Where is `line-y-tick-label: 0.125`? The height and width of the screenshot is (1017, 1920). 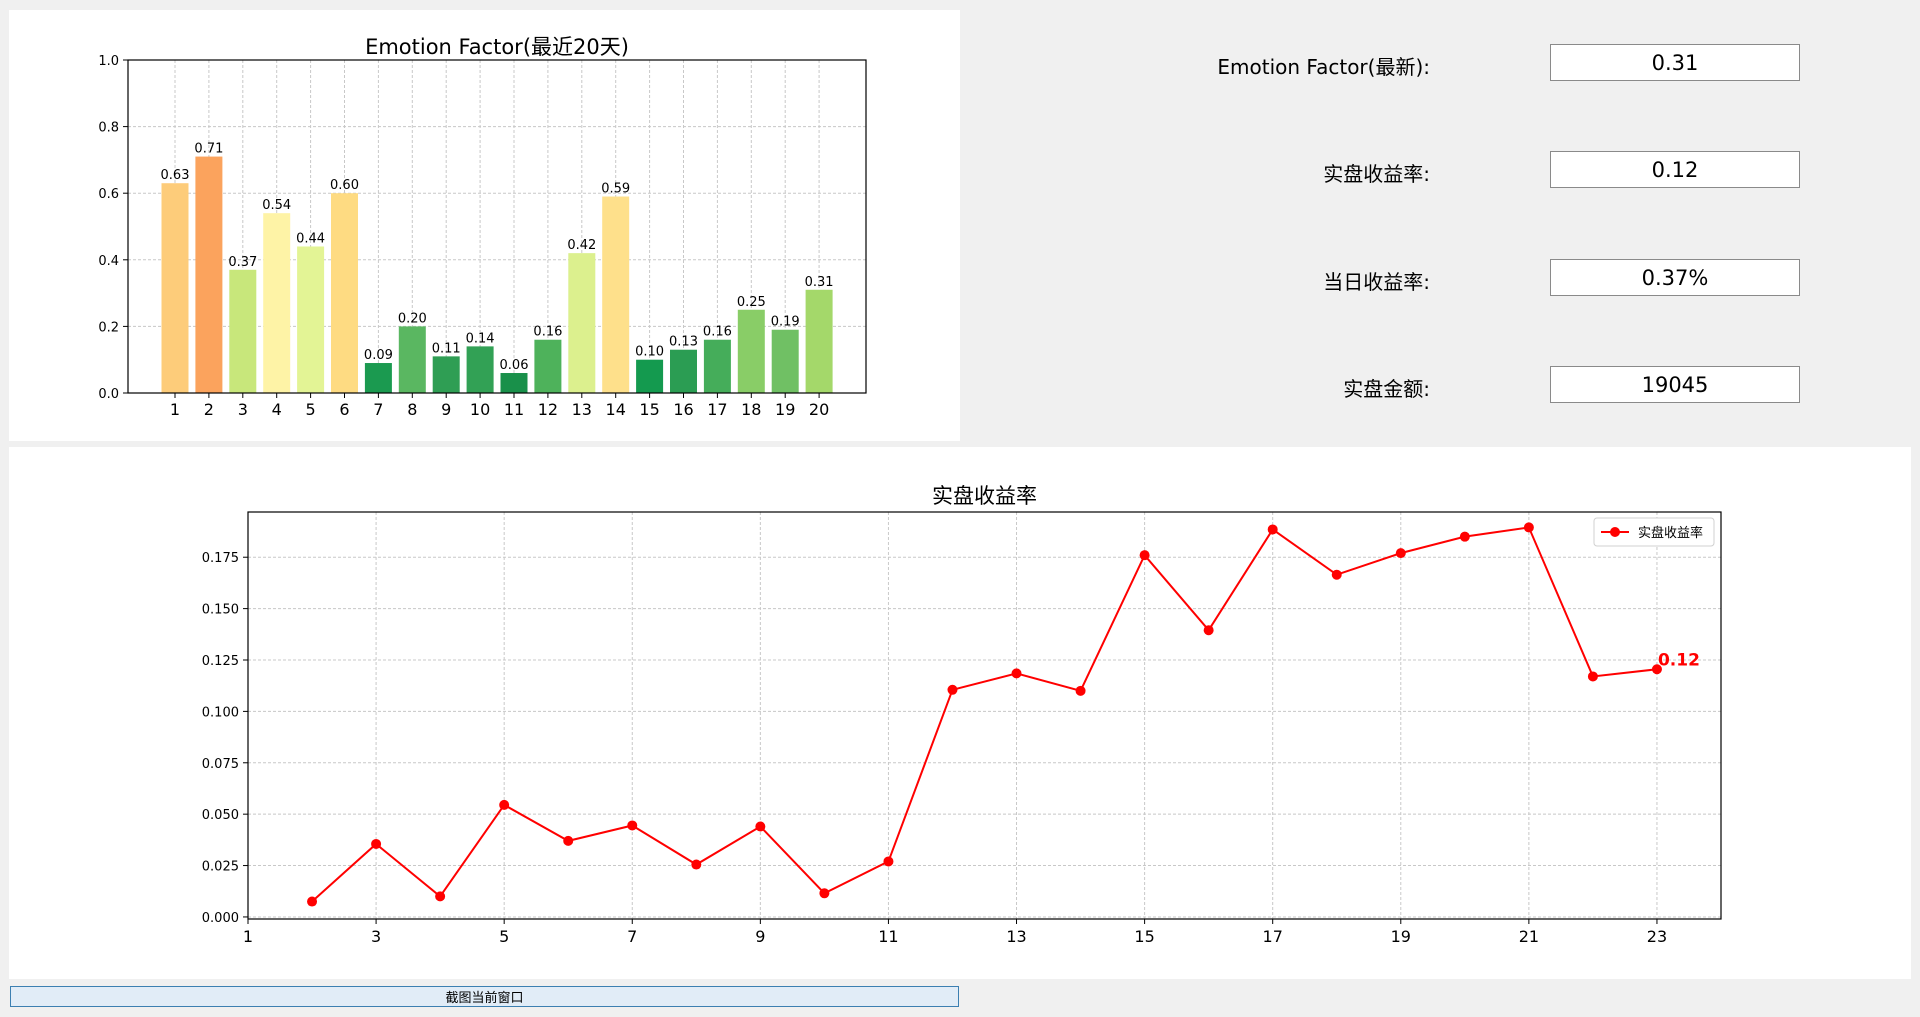 line-y-tick-label: 0.125 is located at coordinates (220, 661).